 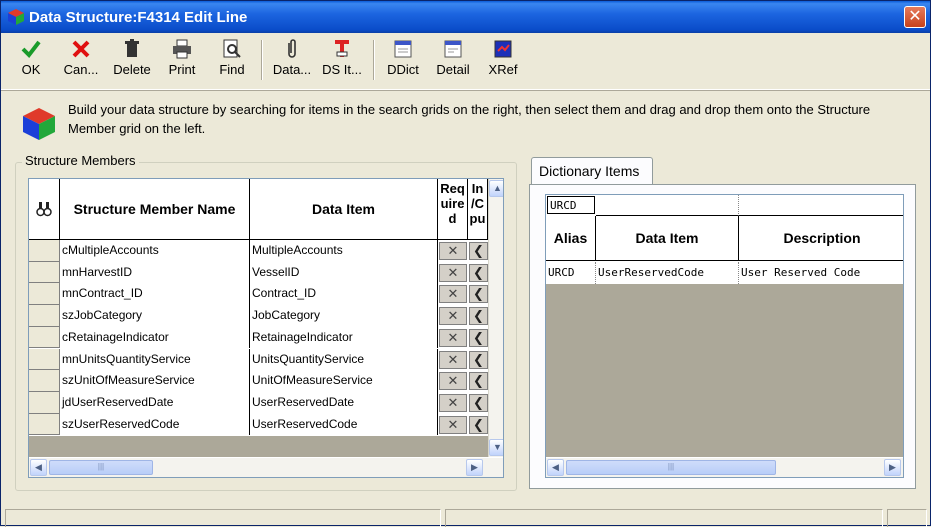 What do you see at coordinates (155, 424) in the screenshot?
I see `member-name-cell: szUserReservedCode` at bounding box center [155, 424].